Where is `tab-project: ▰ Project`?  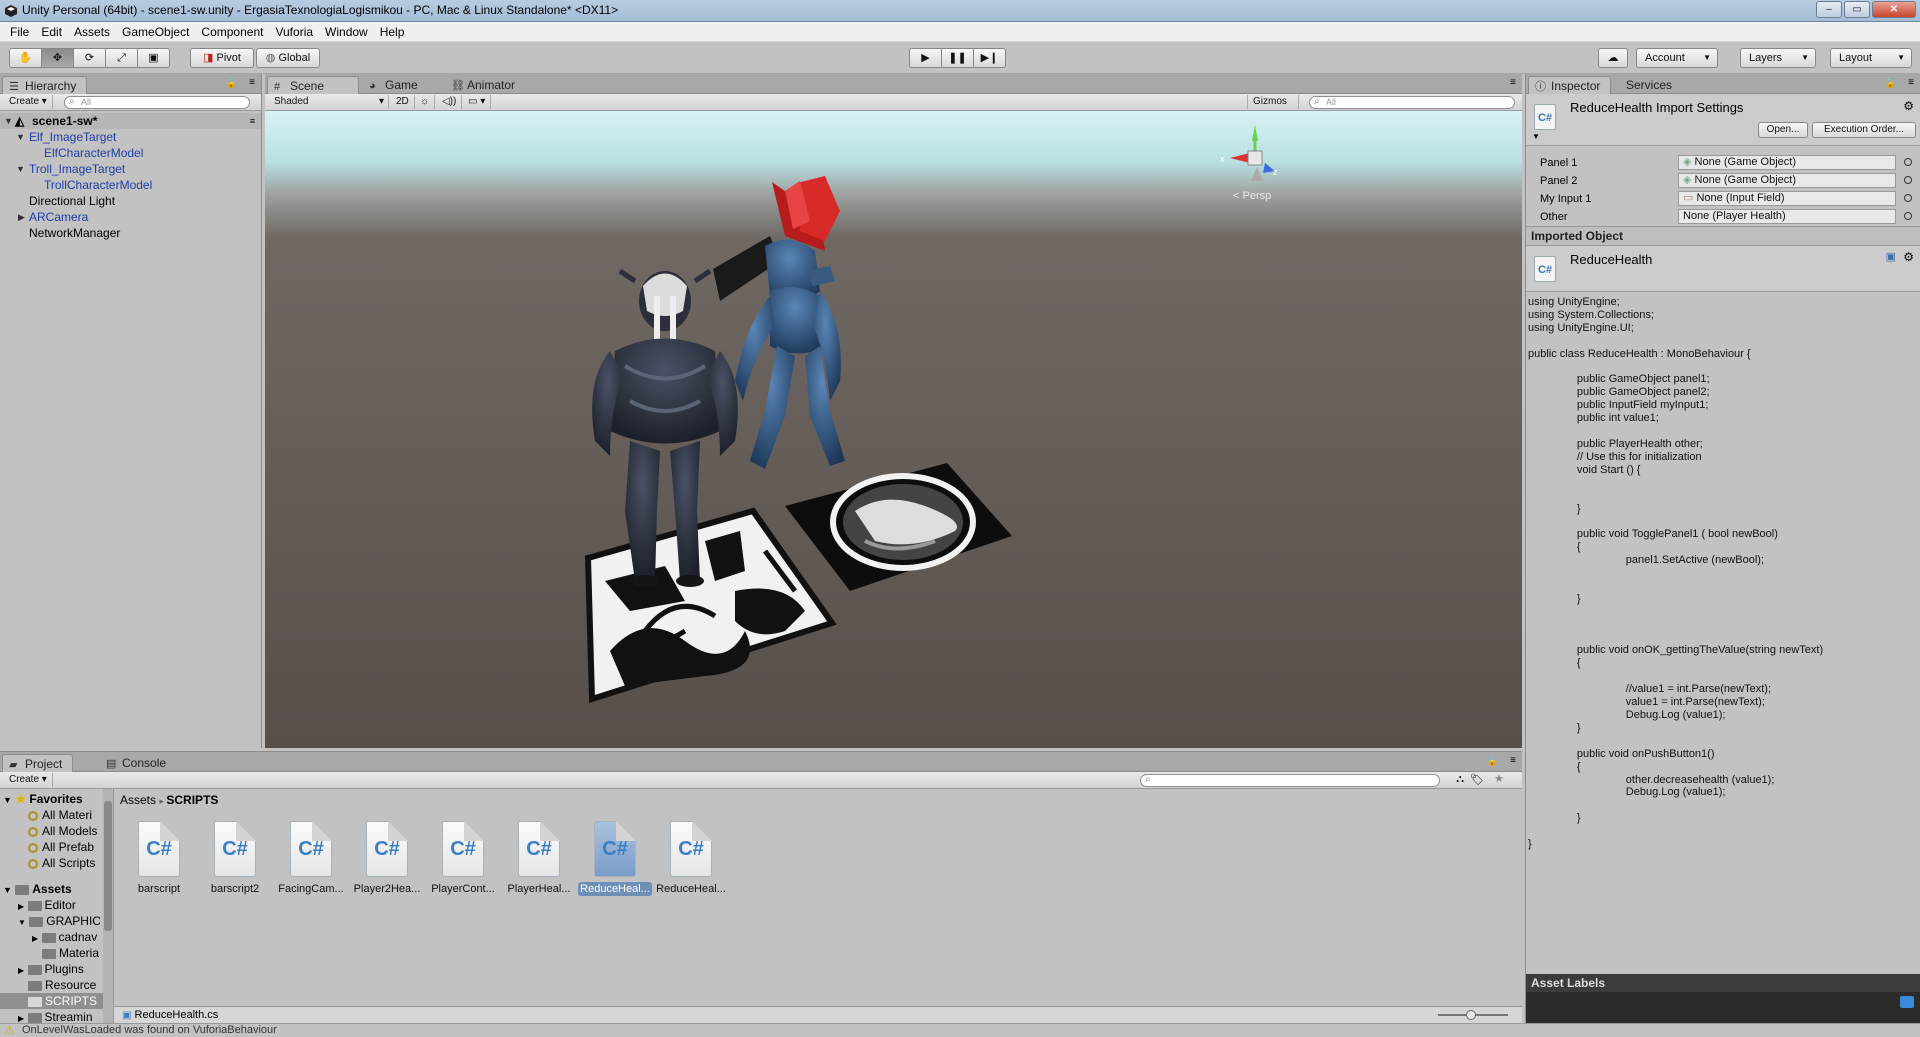 tab-project: ▰ Project is located at coordinates (38, 763).